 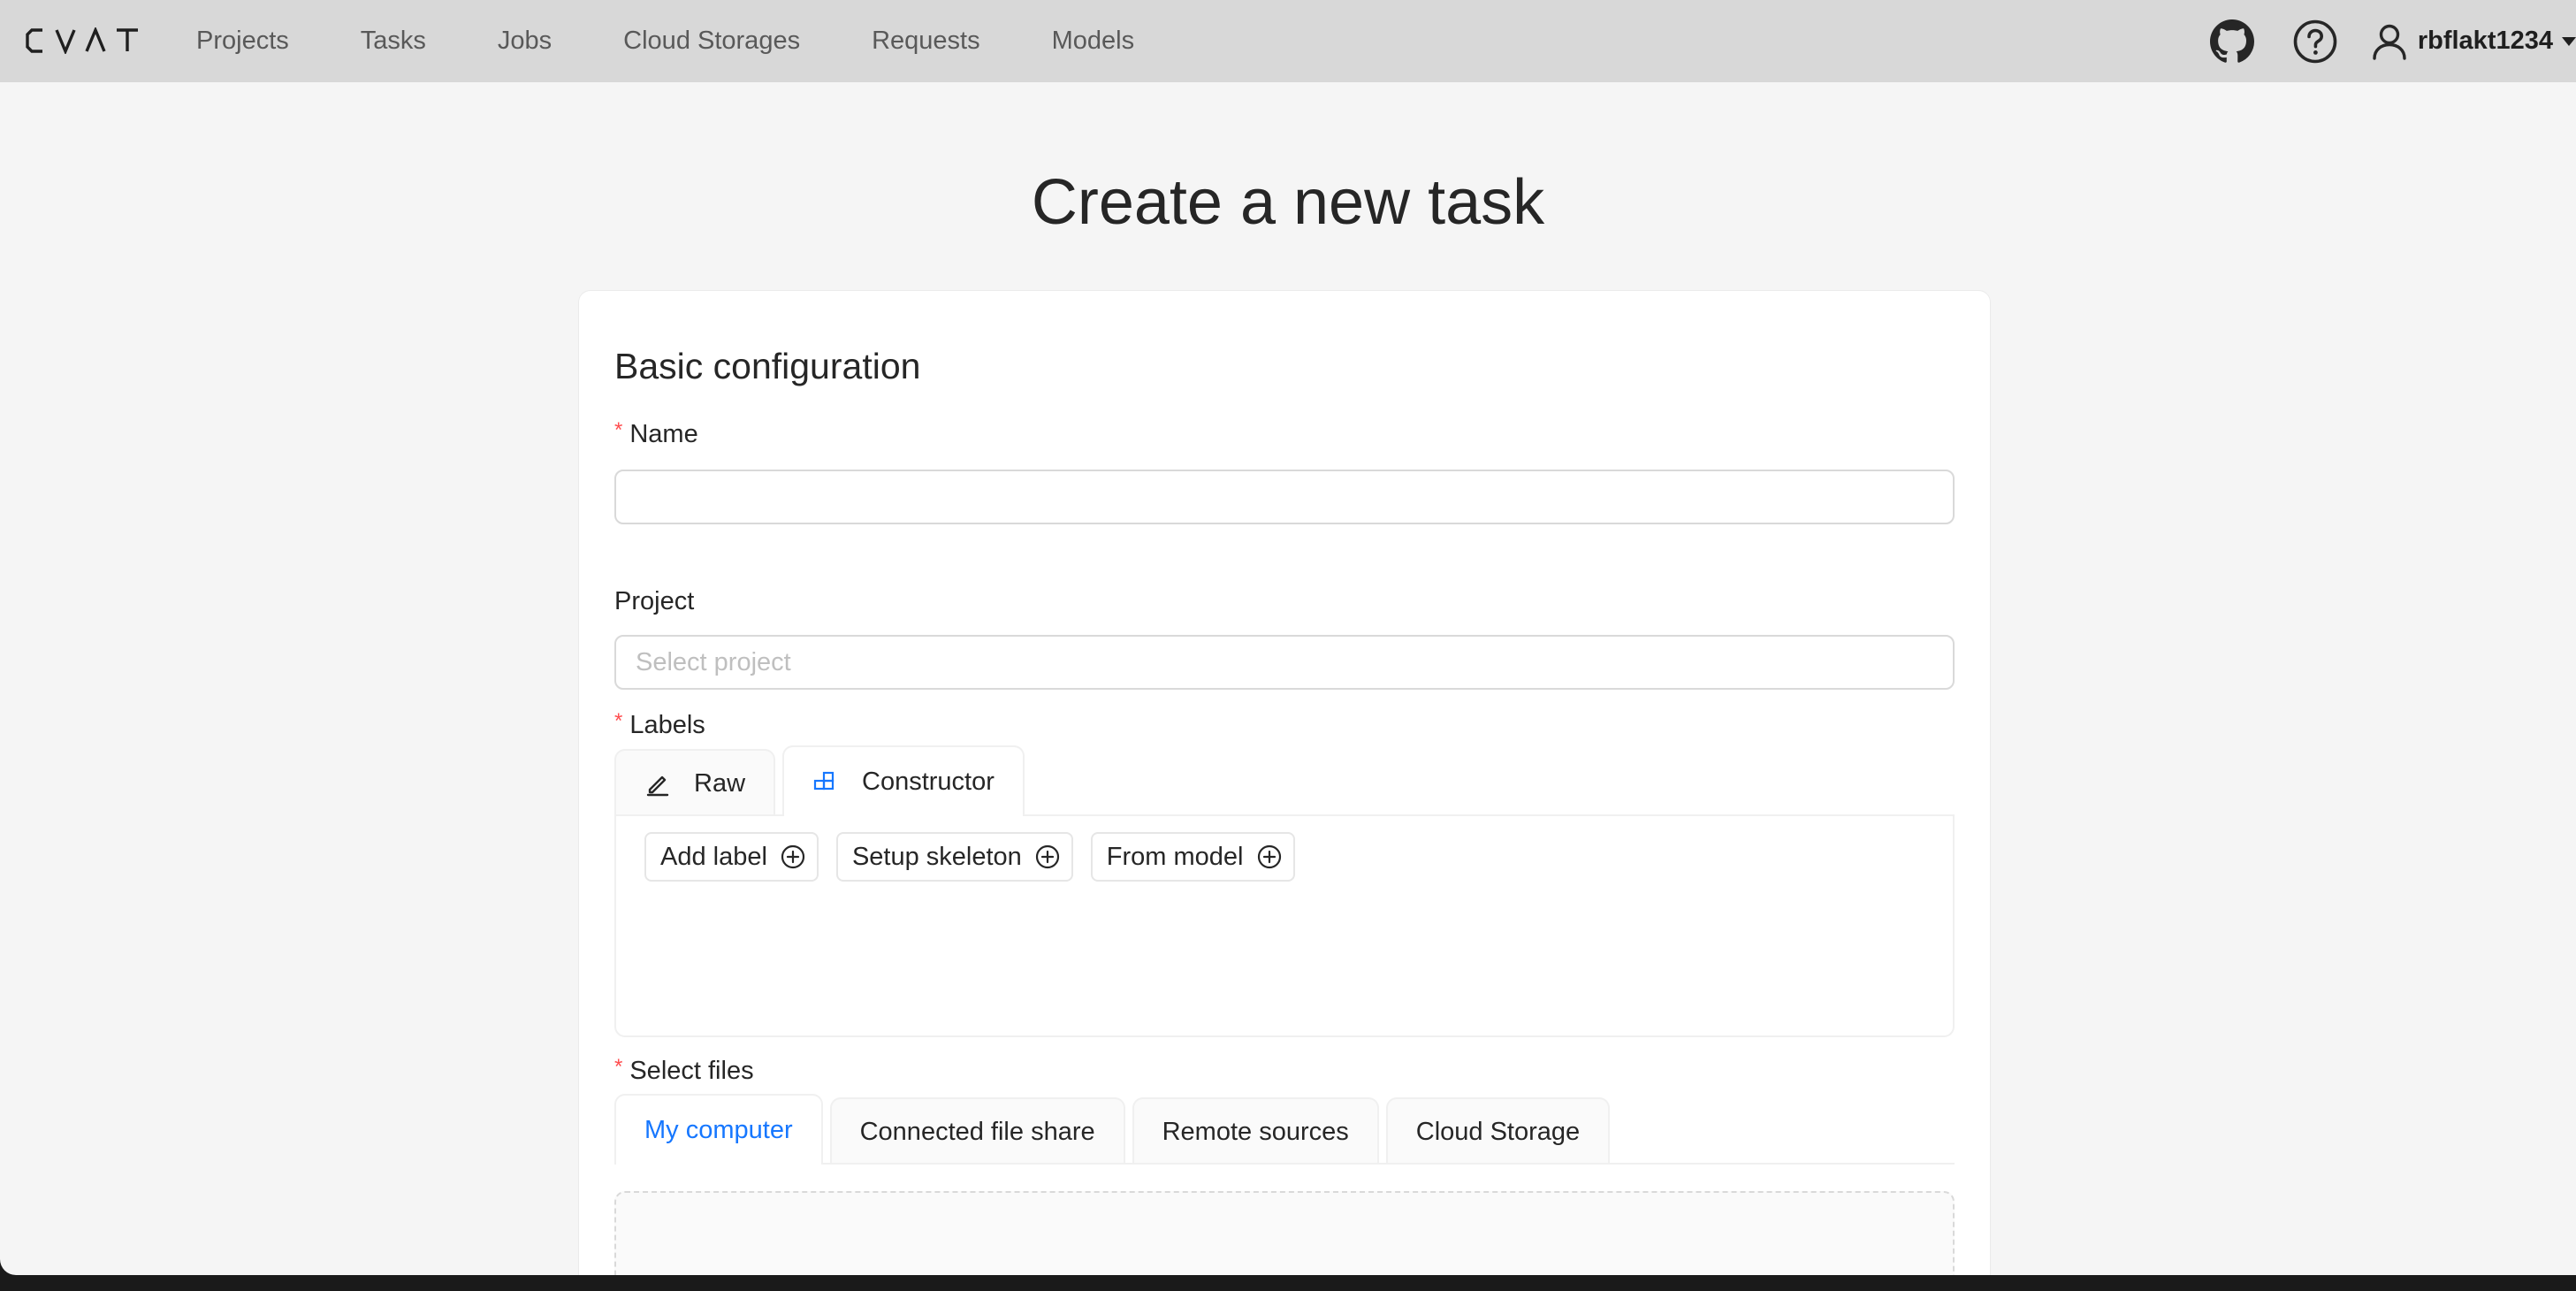 I want to click on cvat-logo-mark, so click(x=82, y=40).